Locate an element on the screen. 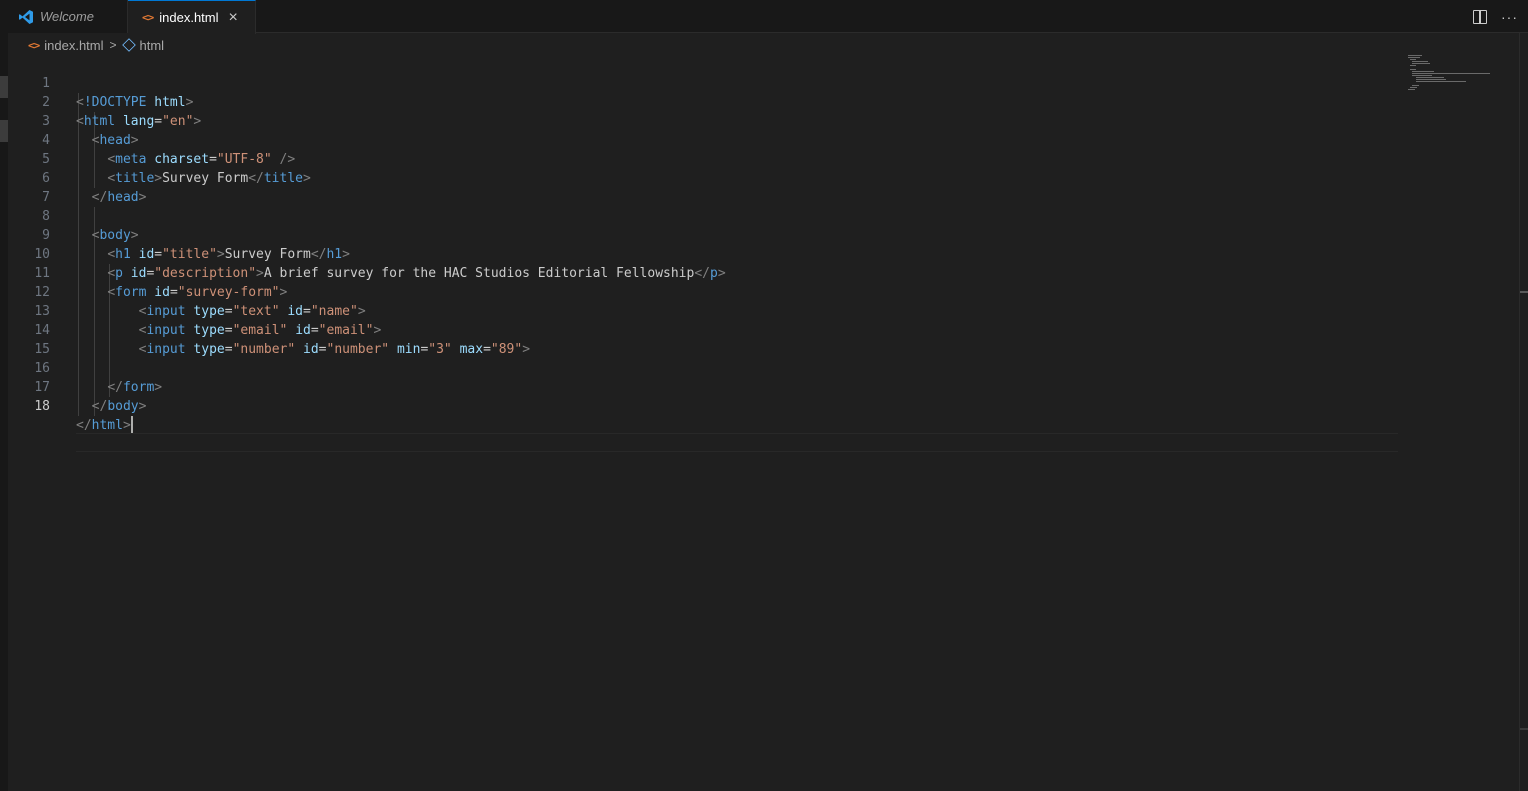 This screenshot has height=791, width=1528. close-icon: × is located at coordinates (233, 17).